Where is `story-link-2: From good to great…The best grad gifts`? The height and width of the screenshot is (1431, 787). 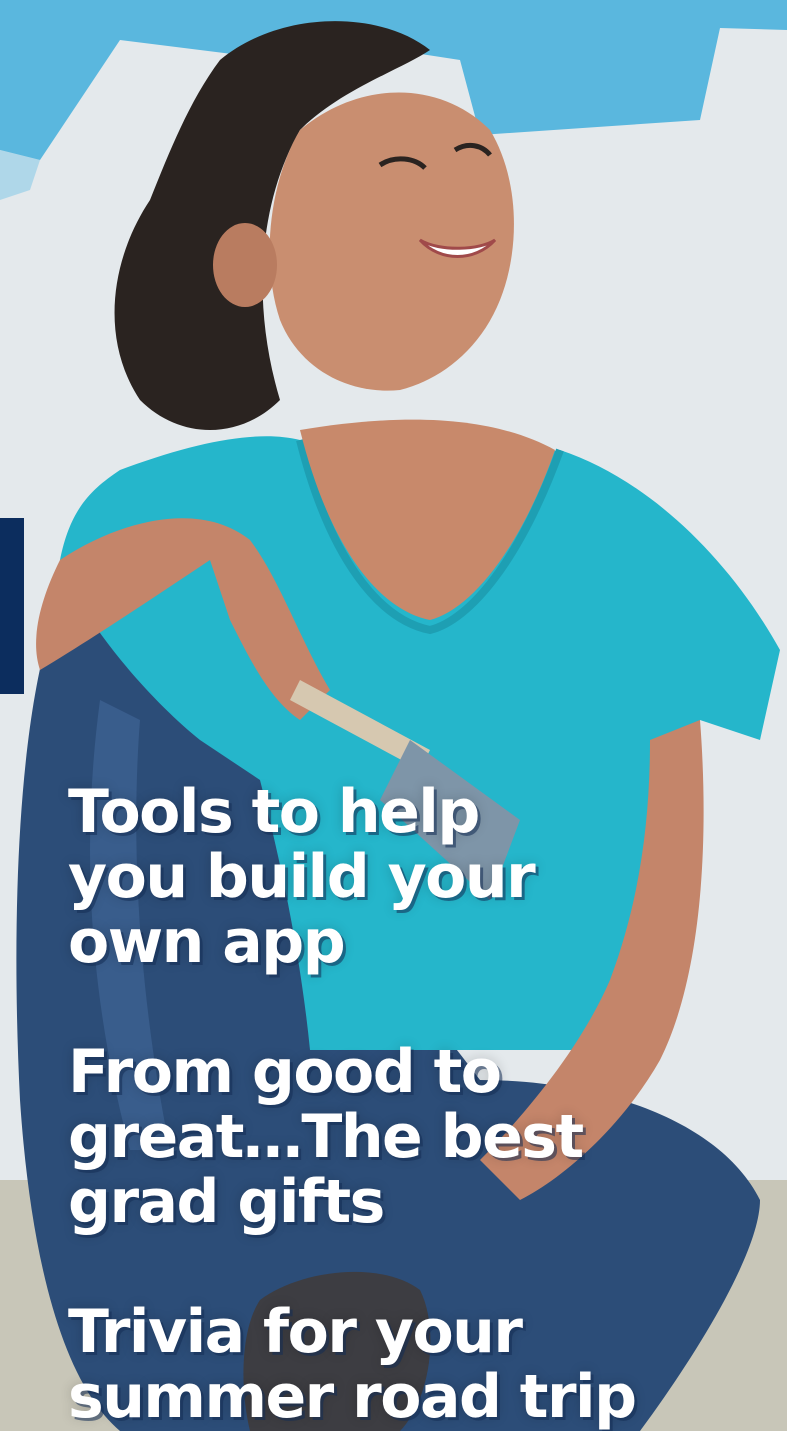
story-link-2: From good to great…The best grad gifts is located at coordinates (326, 1137).